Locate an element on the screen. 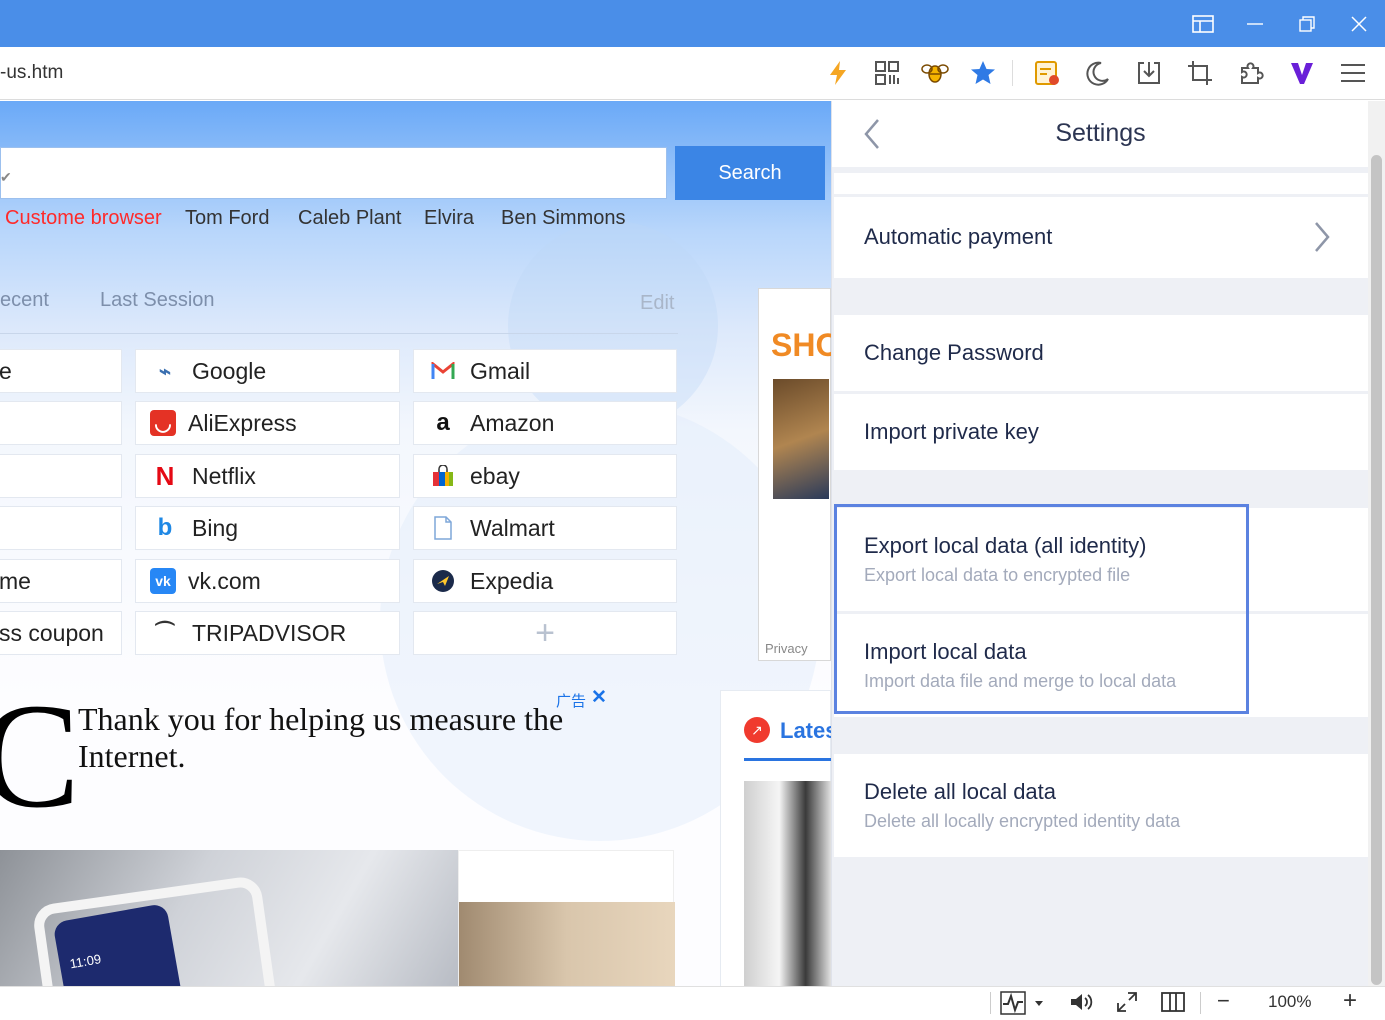  shop-ad-banner: SHO Privacy is located at coordinates (794, 474).